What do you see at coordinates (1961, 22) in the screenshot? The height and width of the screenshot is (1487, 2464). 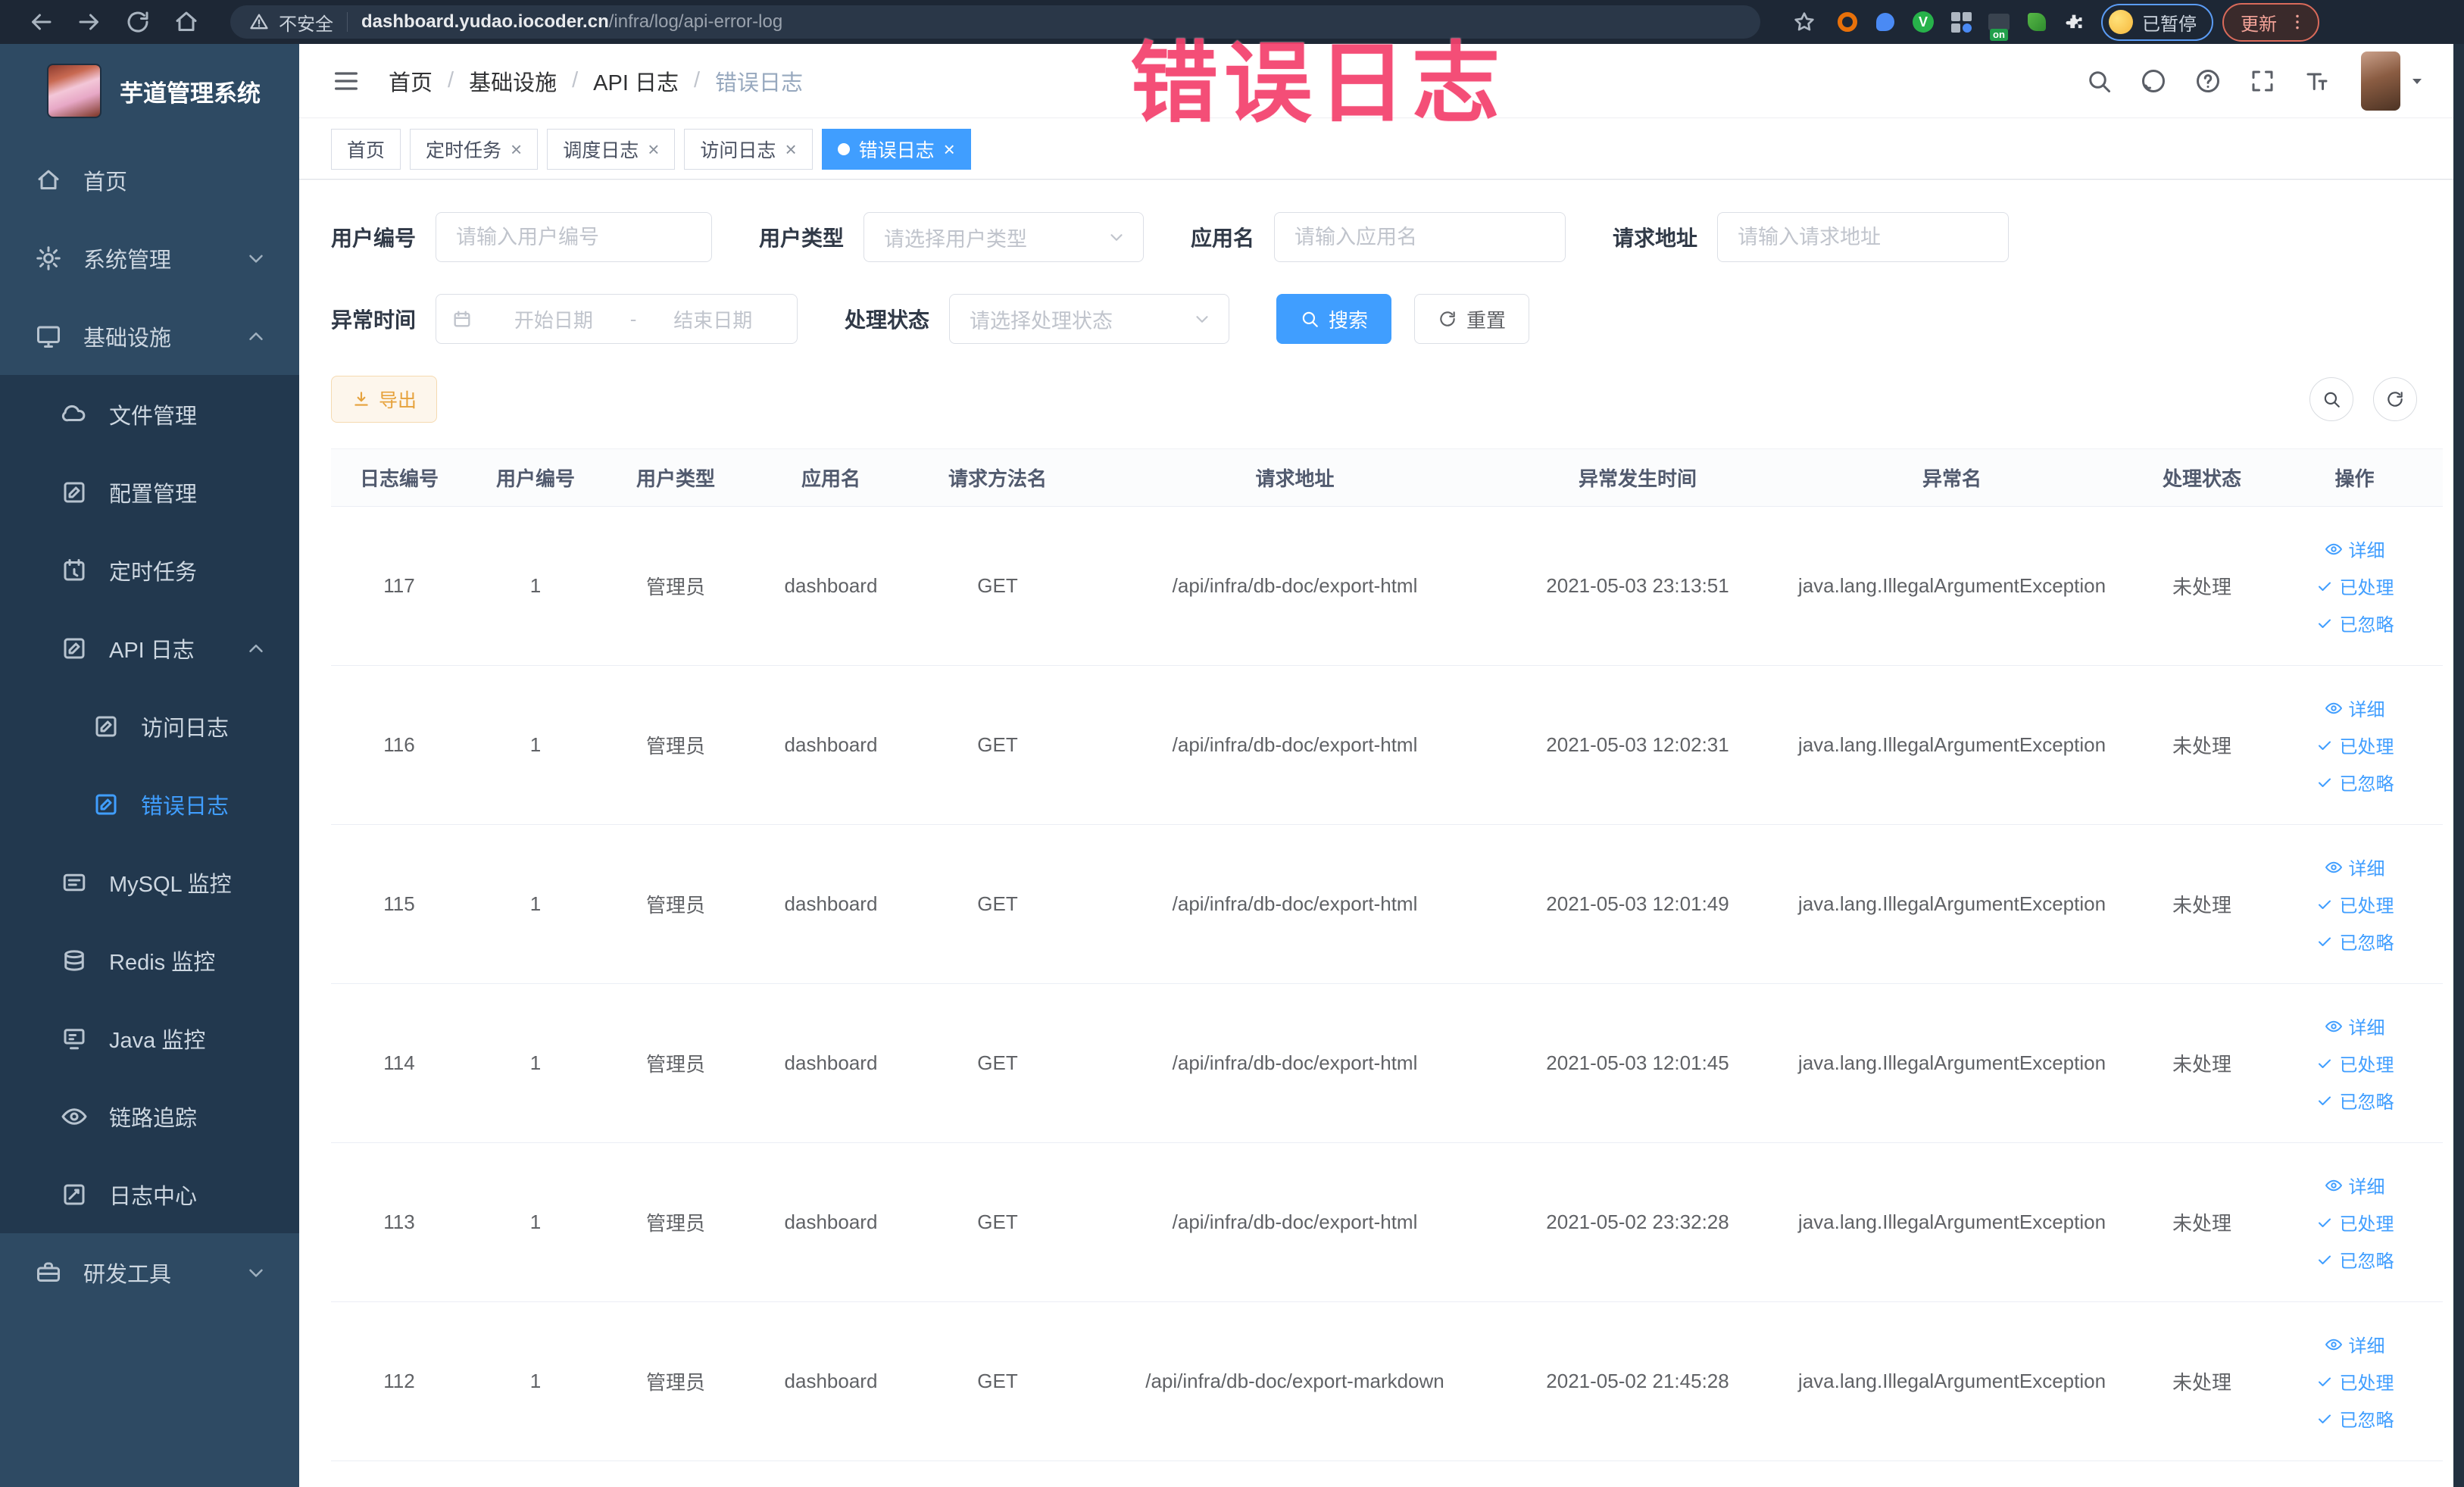 I see `extension-grid-icon` at bounding box center [1961, 22].